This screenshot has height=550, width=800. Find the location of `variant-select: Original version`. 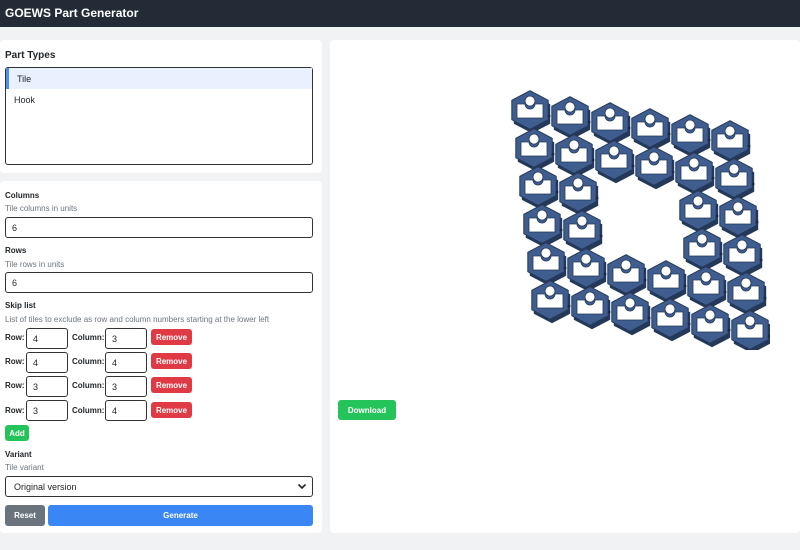

variant-select: Original version is located at coordinates (159, 486).